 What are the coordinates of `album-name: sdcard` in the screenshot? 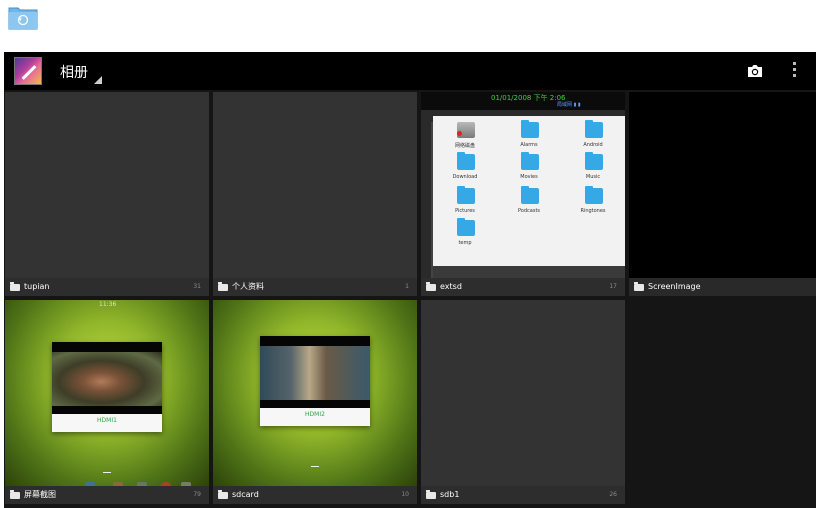 It's located at (245, 494).